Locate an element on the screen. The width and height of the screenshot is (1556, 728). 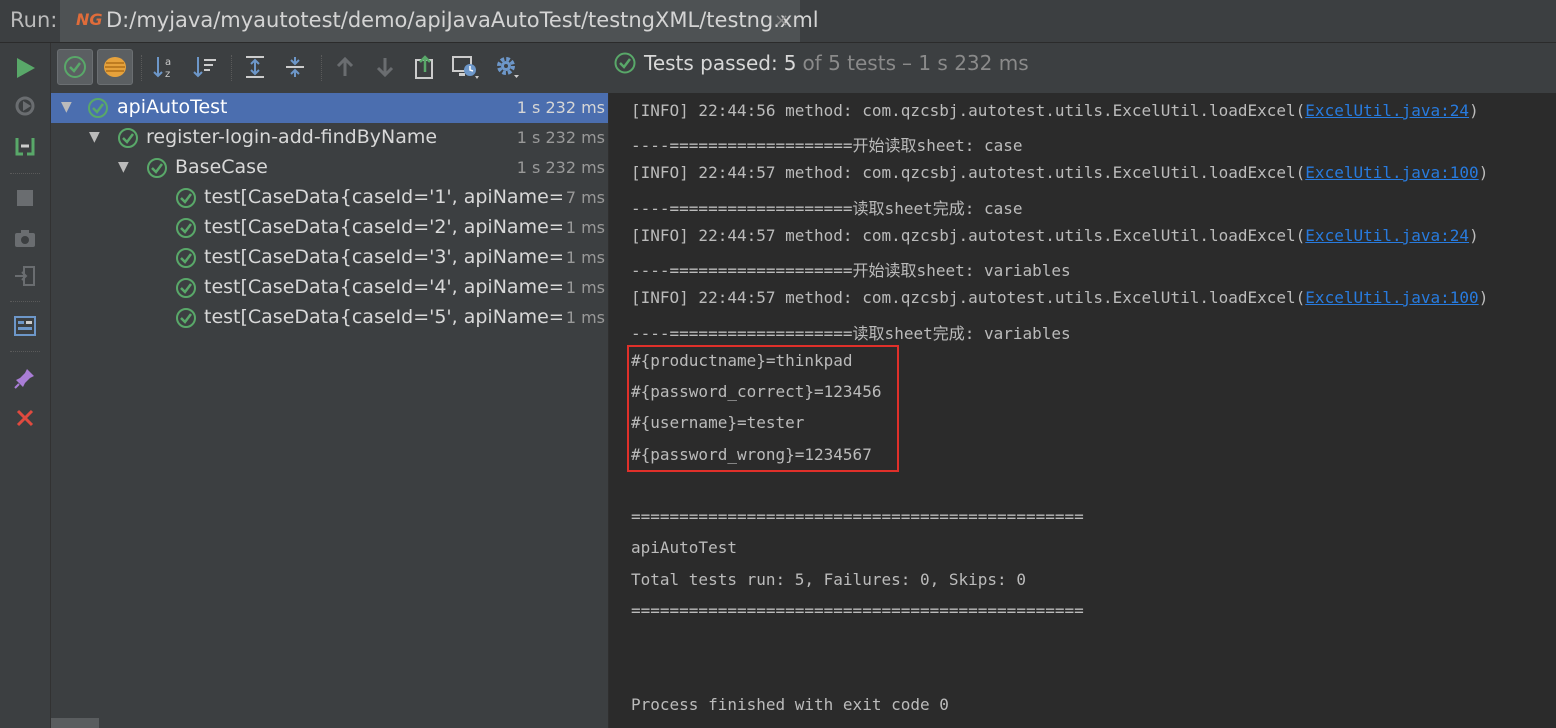
tree-row-label: test[CaseData{caseId='1', apiName='r is located at coordinates (383, 197).